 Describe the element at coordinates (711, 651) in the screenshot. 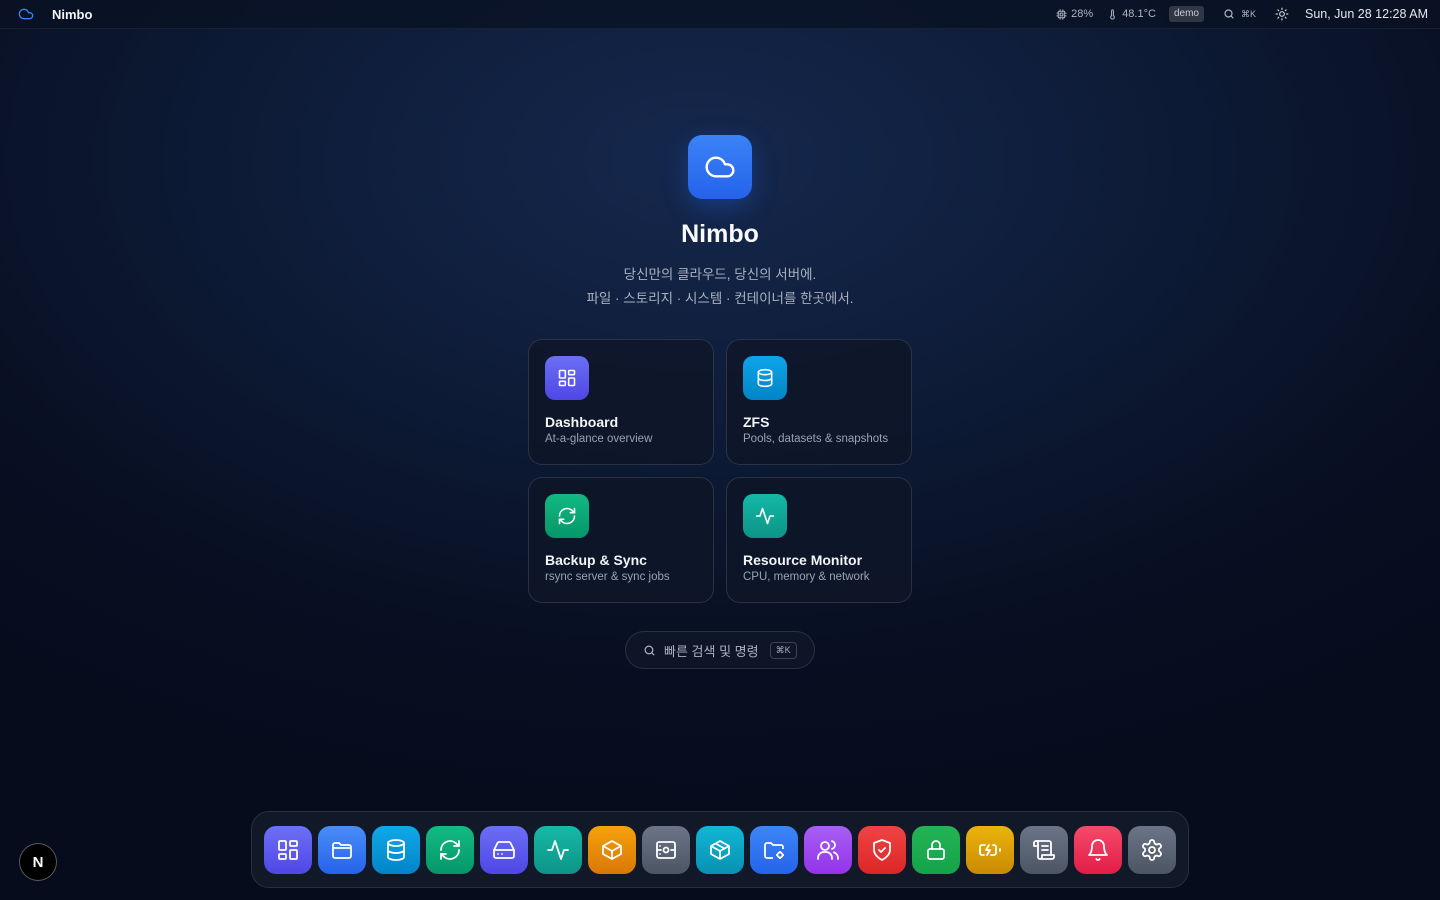

I see `quick-search-label: 빠른 검색 및 명령` at that location.